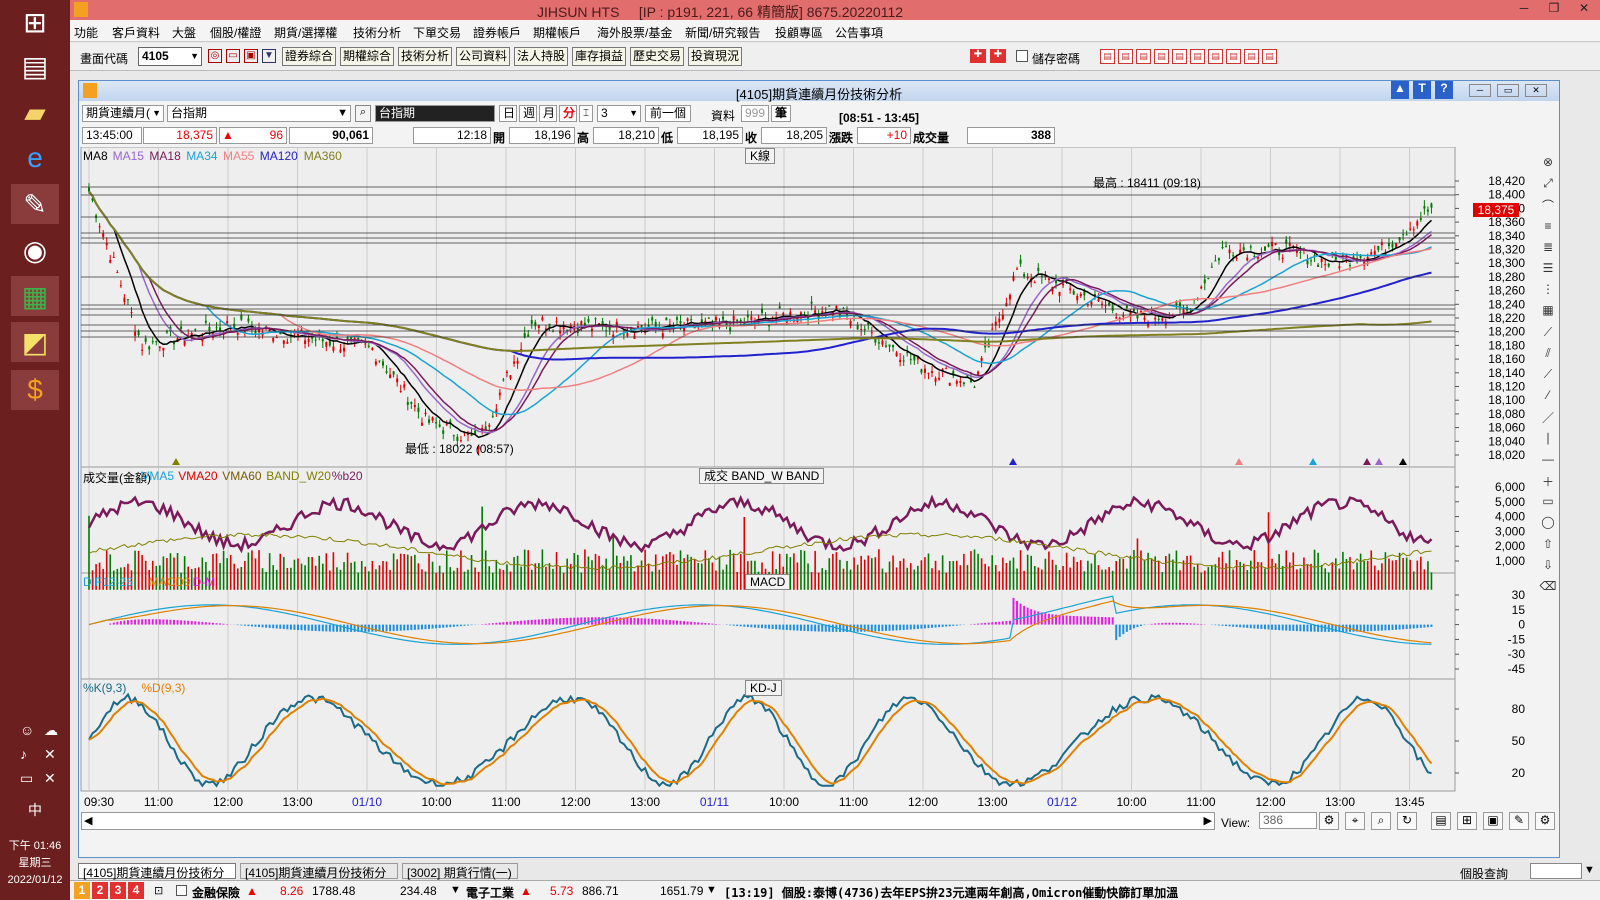 Image resolution: width=1600 pixels, height=900 pixels. I want to click on toolbar-button-6: 歷史交易, so click(657, 56).